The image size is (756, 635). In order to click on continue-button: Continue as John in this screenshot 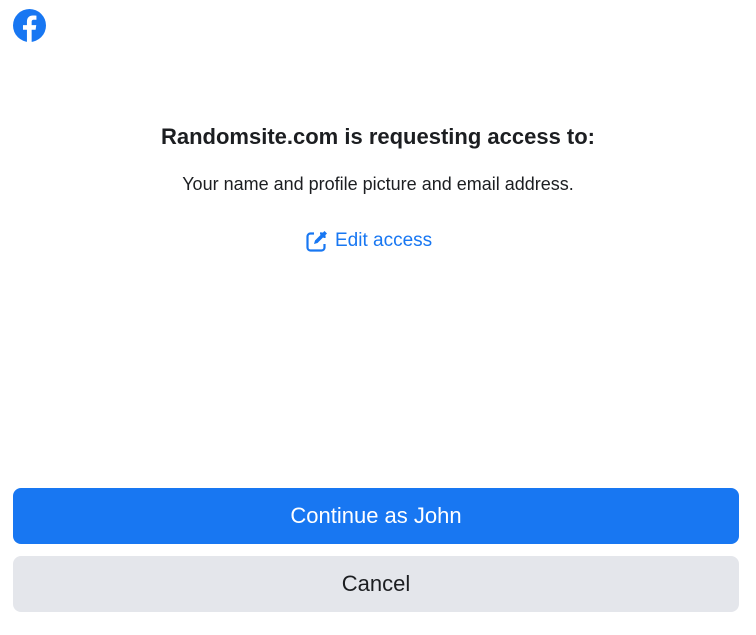, I will do `click(376, 516)`.